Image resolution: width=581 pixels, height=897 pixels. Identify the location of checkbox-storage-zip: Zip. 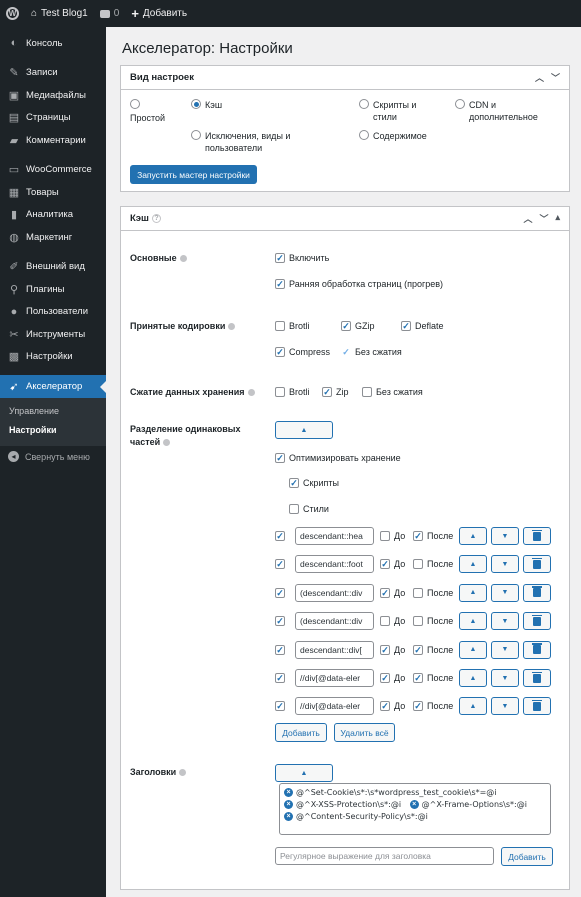
(335, 392).